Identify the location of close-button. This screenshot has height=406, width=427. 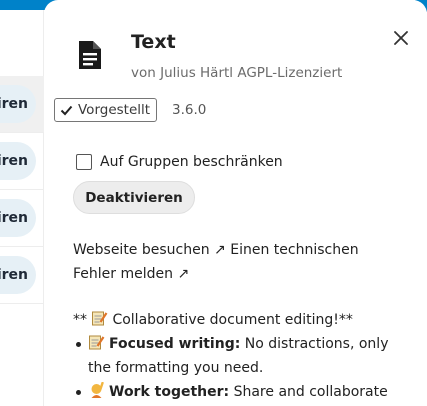
(401, 38).